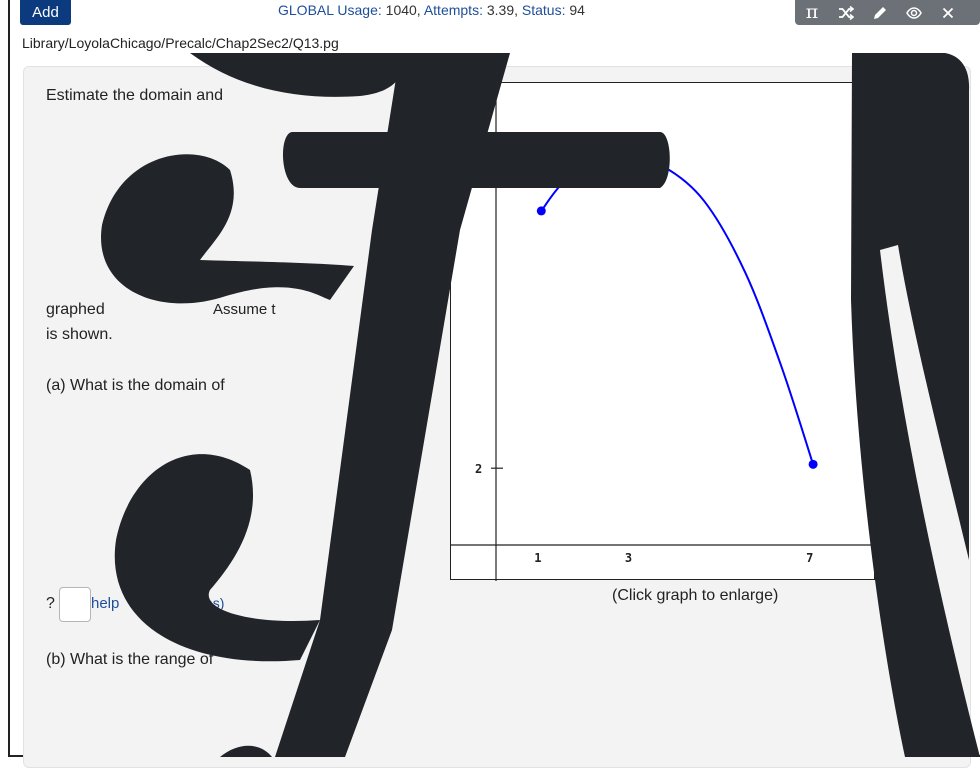 Image resolution: width=980 pixels, height=768 pixels. What do you see at coordinates (813, 464) in the screenshot?
I see `end-point` at bounding box center [813, 464].